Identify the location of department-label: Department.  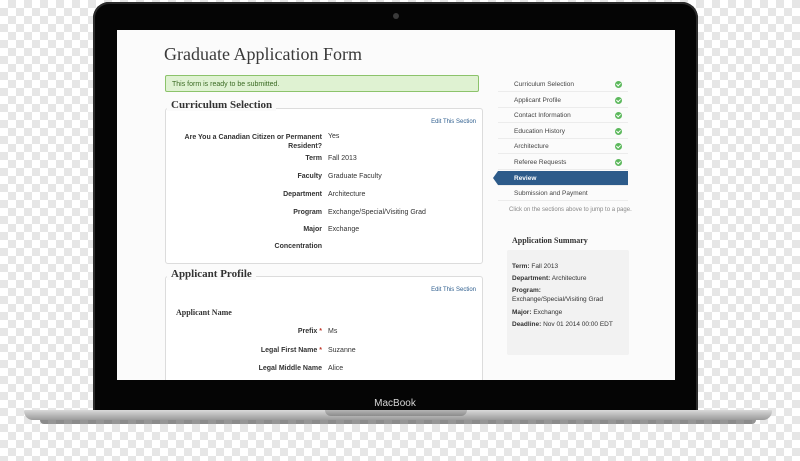
(302, 194).